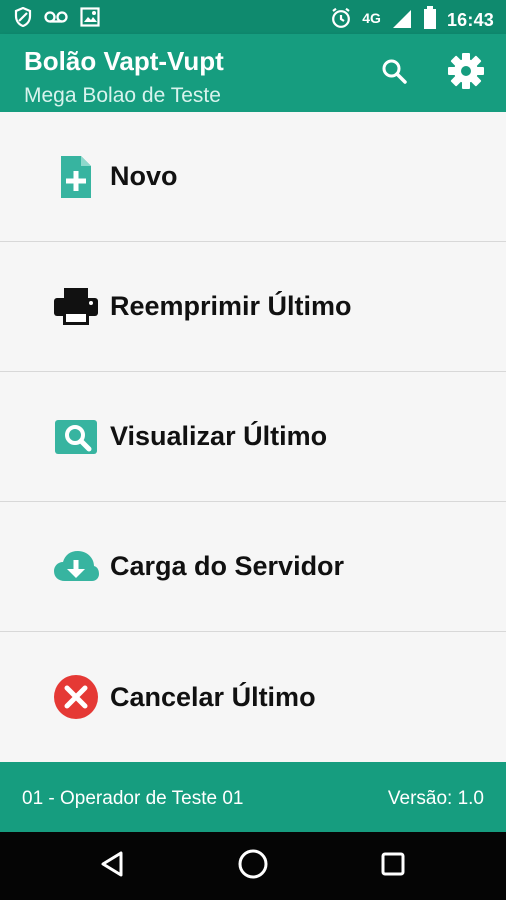 The height and width of the screenshot is (900, 506). I want to click on version-label: Versão: 1.0, so click(435, 798).